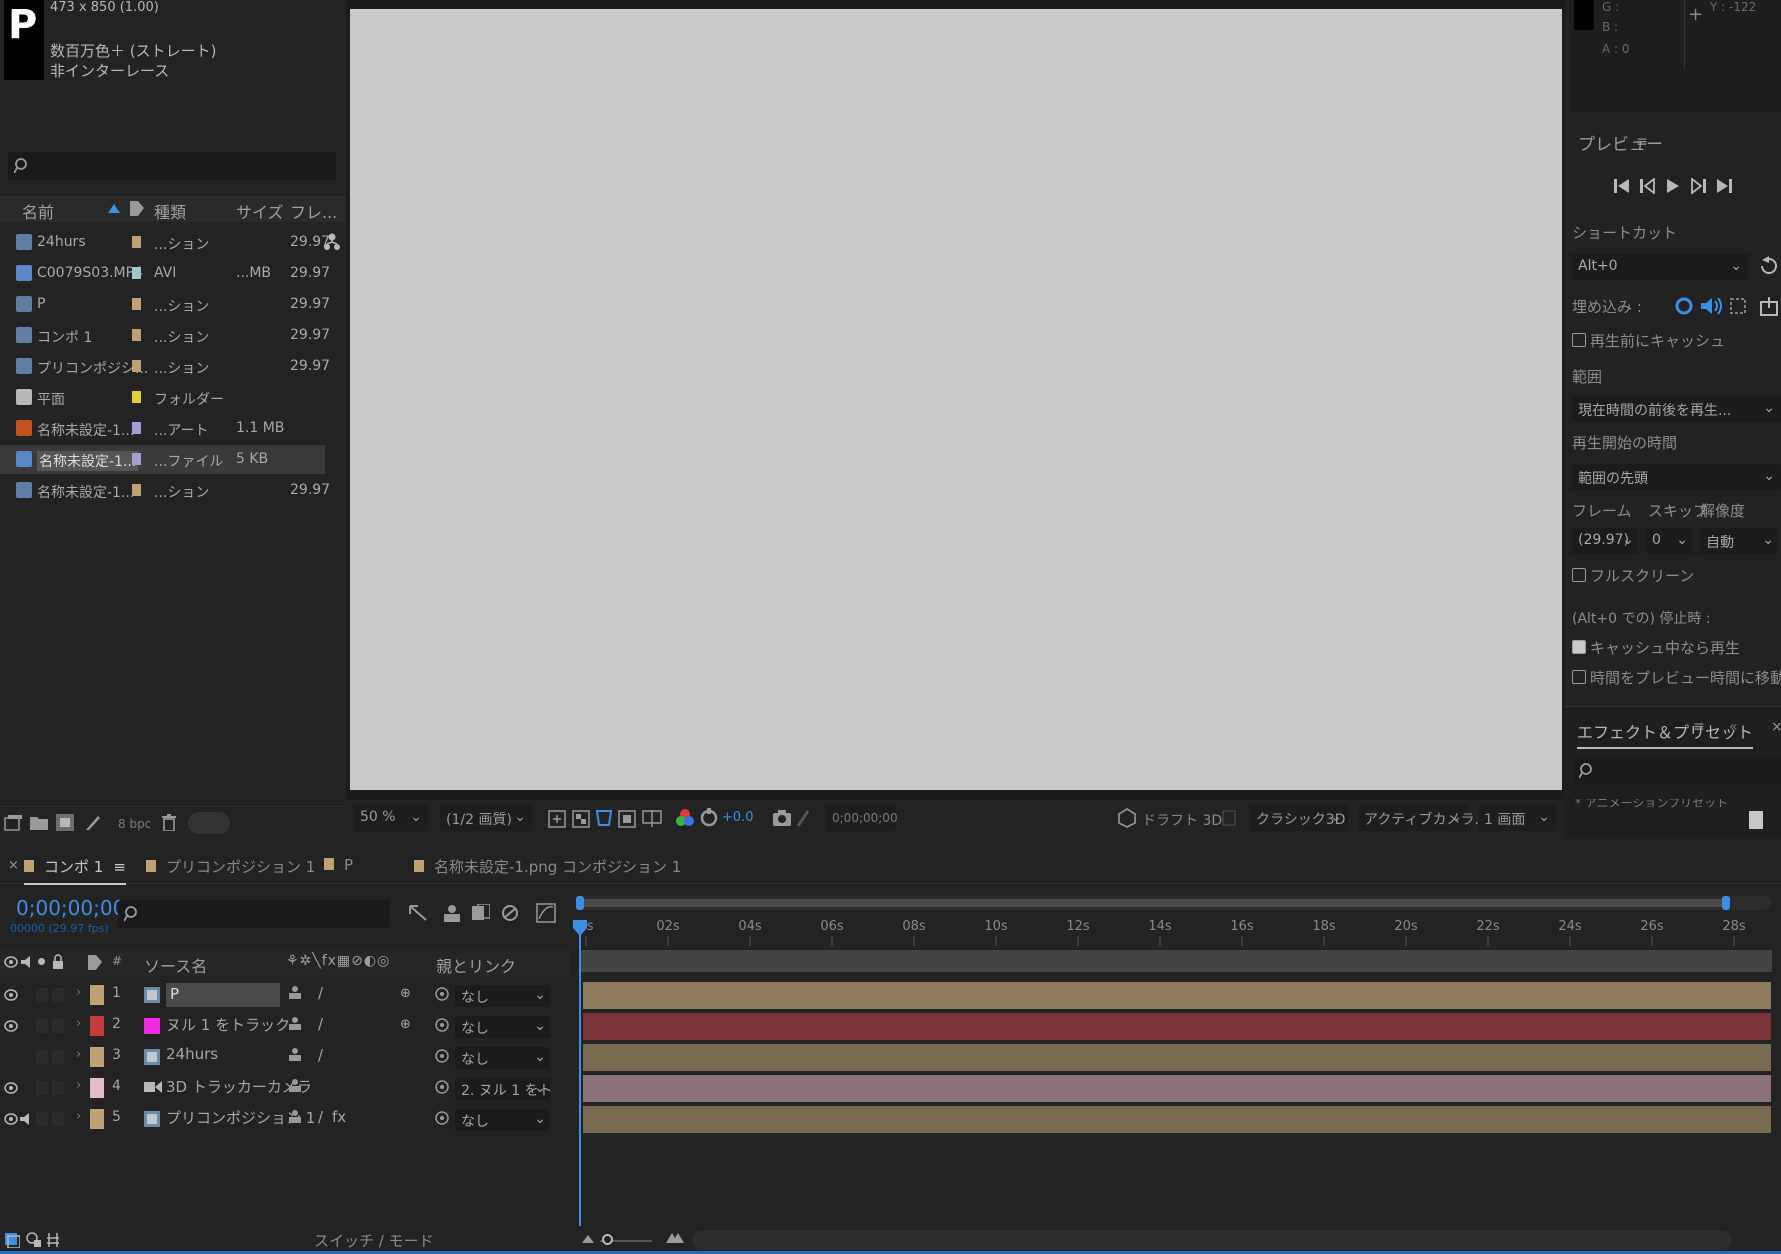 This screenshot has height=1254, width=1781. Describe the element at coordinates (418, 913) in the screenshot. I see `comp-mini-flowchart-icon` at that location.